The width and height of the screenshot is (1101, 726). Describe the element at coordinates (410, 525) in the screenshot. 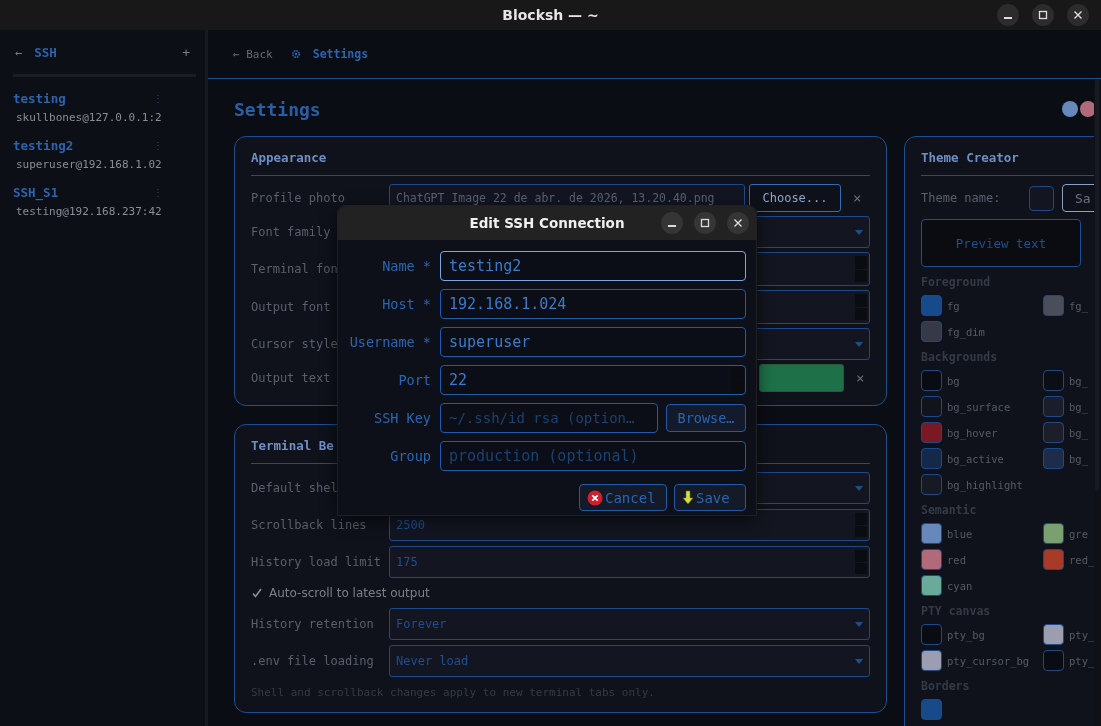

I see `field-value: 2500` at that location.